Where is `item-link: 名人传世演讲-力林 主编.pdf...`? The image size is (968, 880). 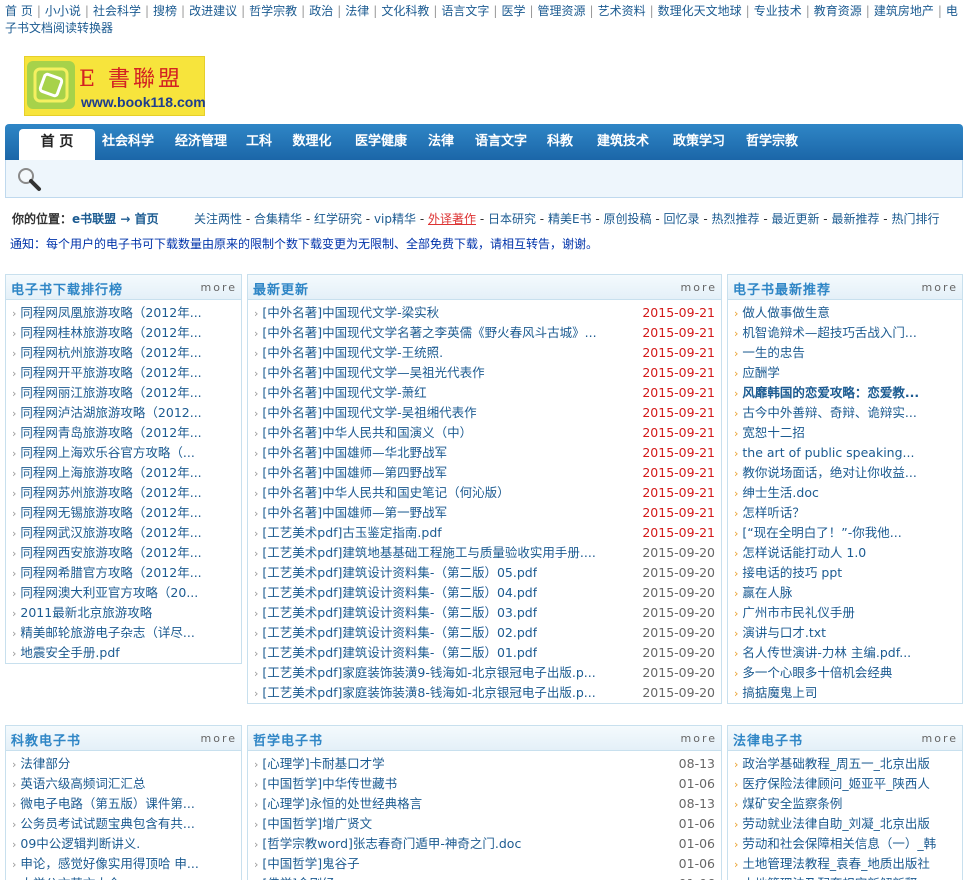
item-link: 名人传世演讲-力林 主编.pdf... is located at coordinates (826, 653).